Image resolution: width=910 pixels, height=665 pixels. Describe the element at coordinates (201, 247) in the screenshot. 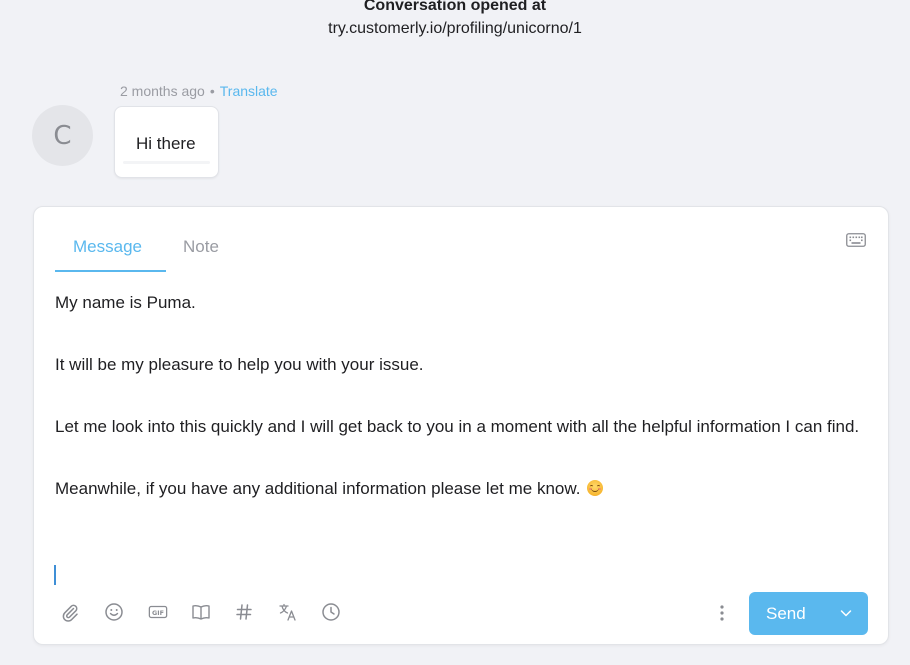

I see `tab-note: Note` at that location.